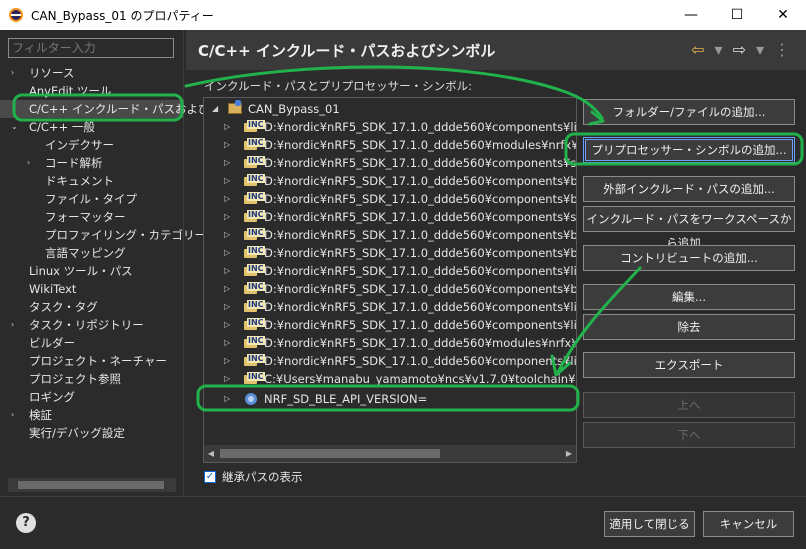  Describe the element at coordinates (92, 163) in the screenshot. I see `sidebar-item-code-analysis: › コード解析` at that location.